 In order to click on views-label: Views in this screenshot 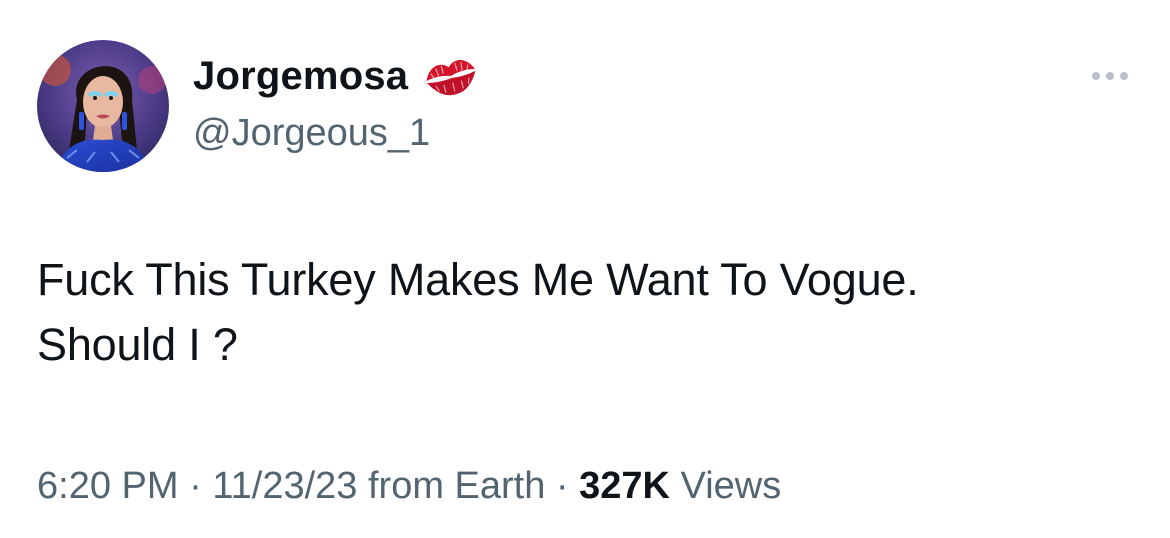, I will do `click(726, 486)`.